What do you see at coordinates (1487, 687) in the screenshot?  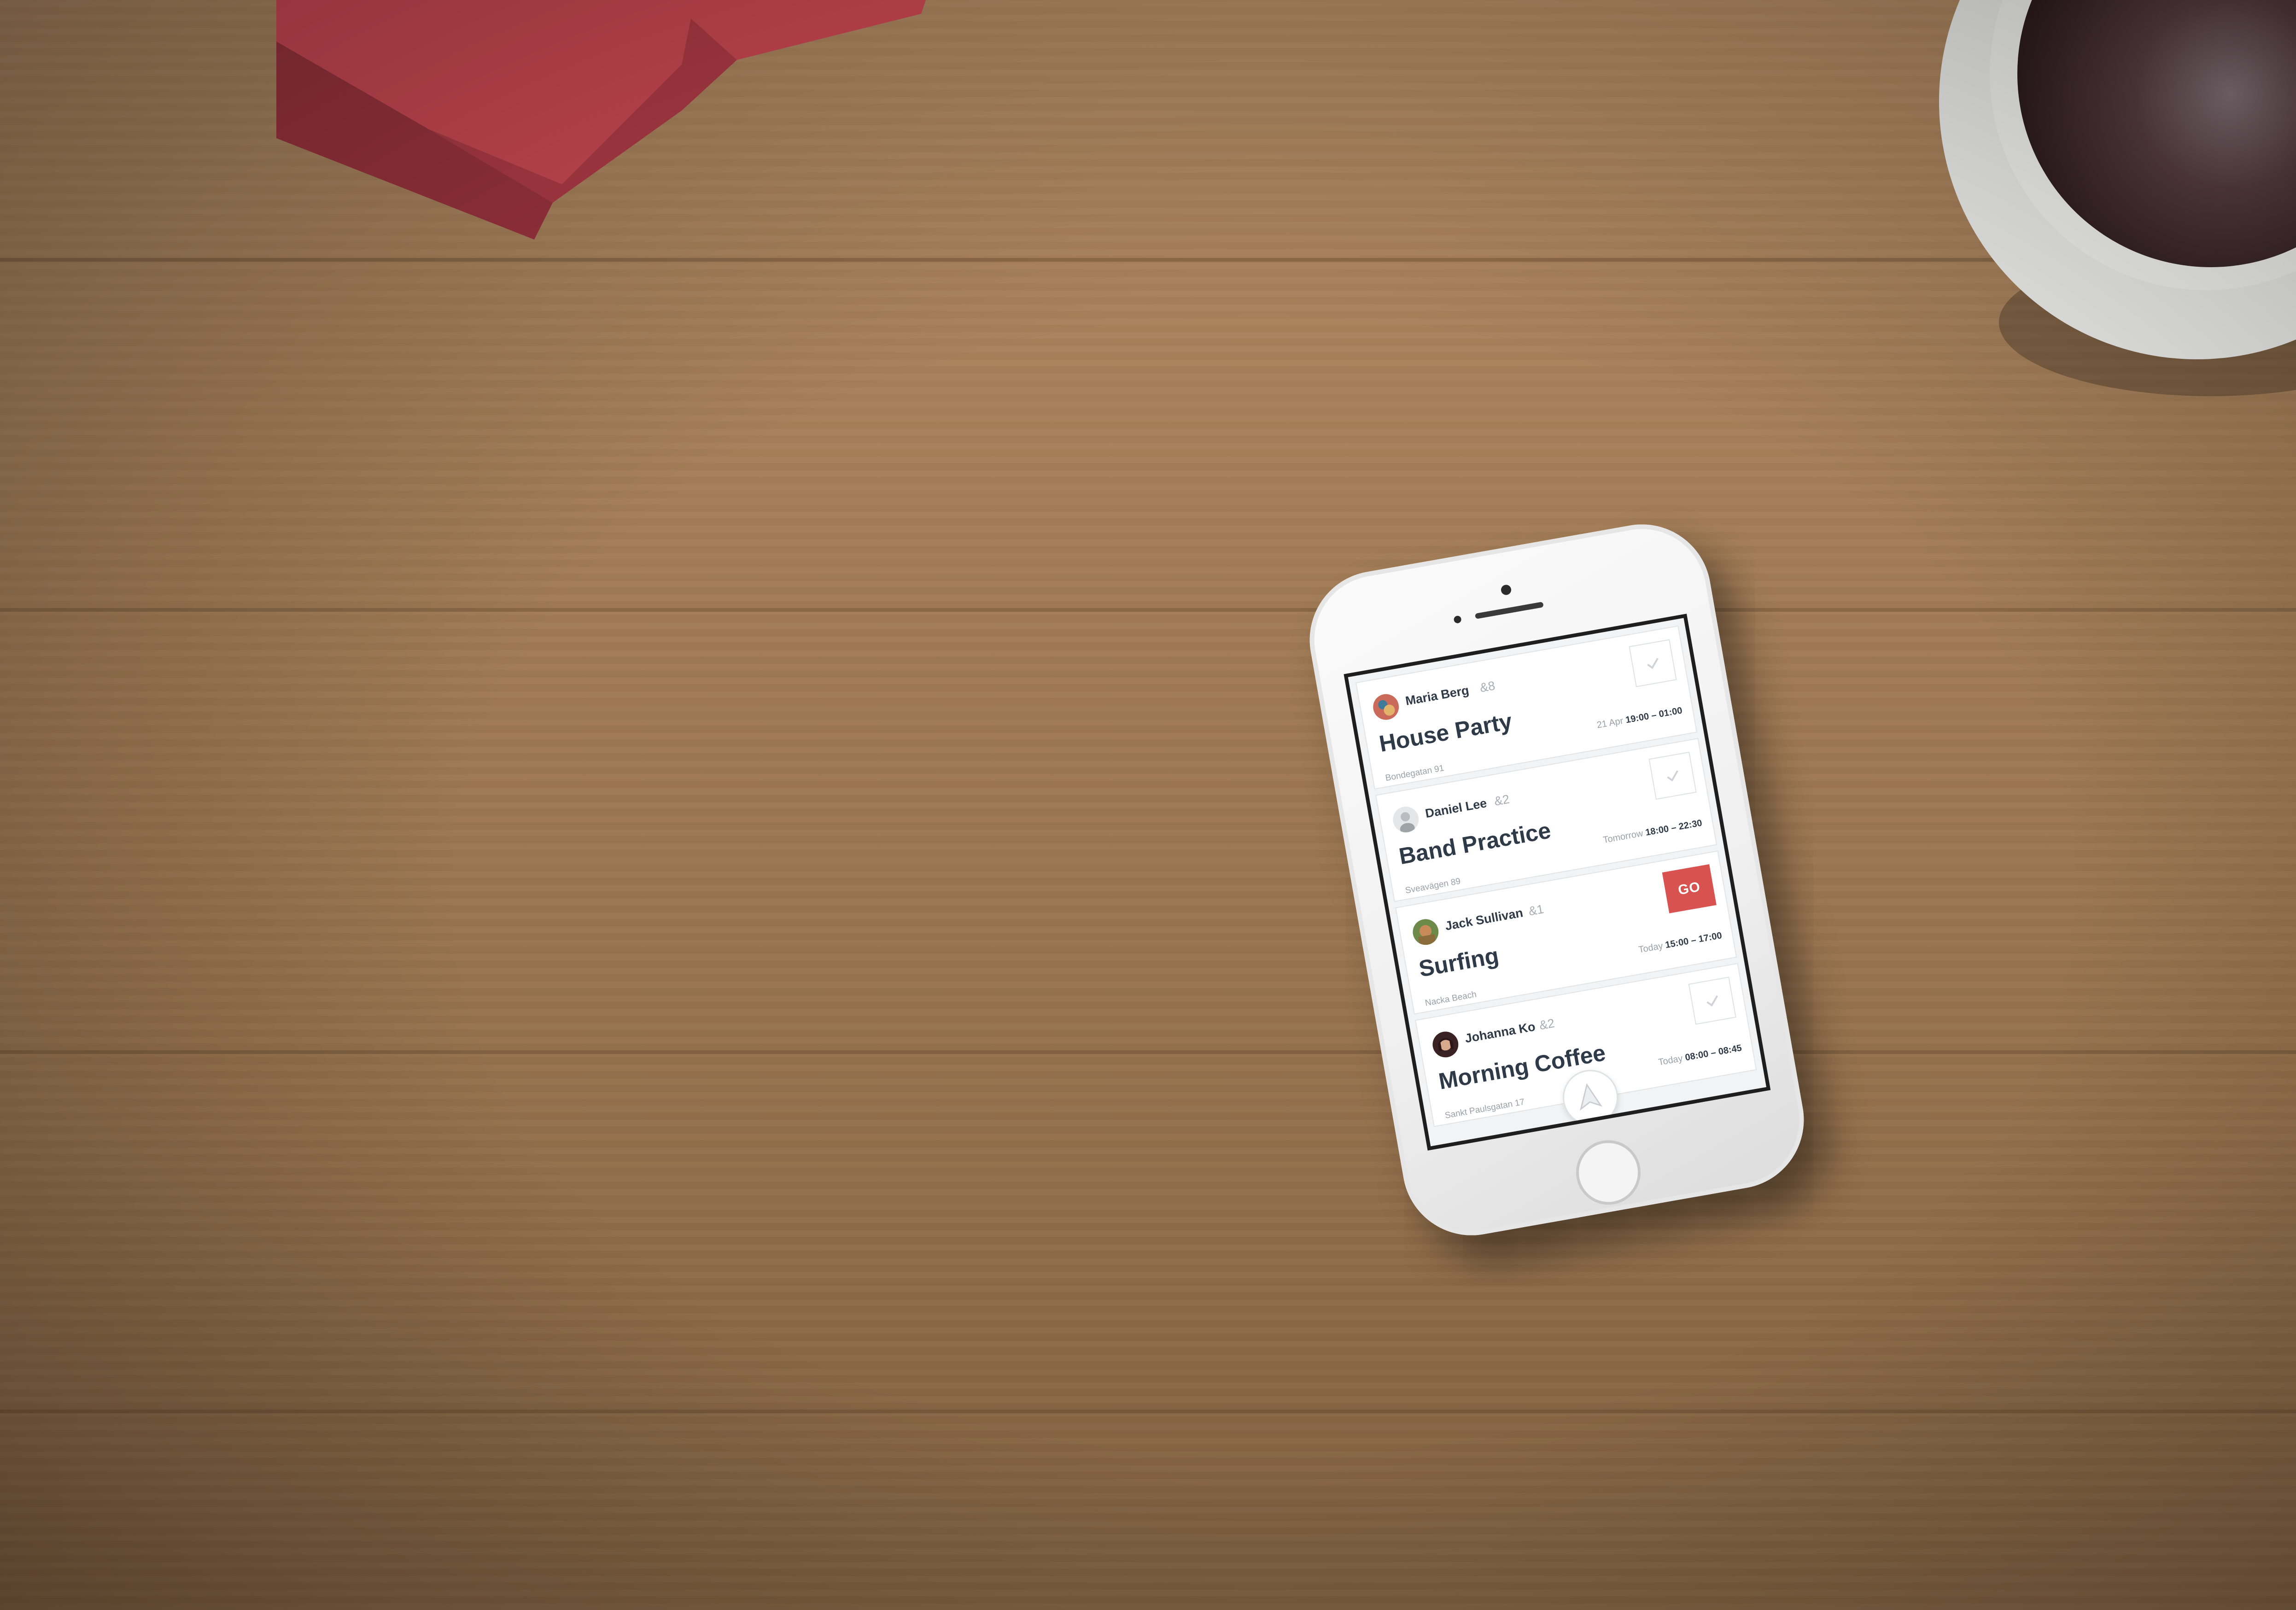 I see `guest-count: &8` at bounding box center [1487, 687].